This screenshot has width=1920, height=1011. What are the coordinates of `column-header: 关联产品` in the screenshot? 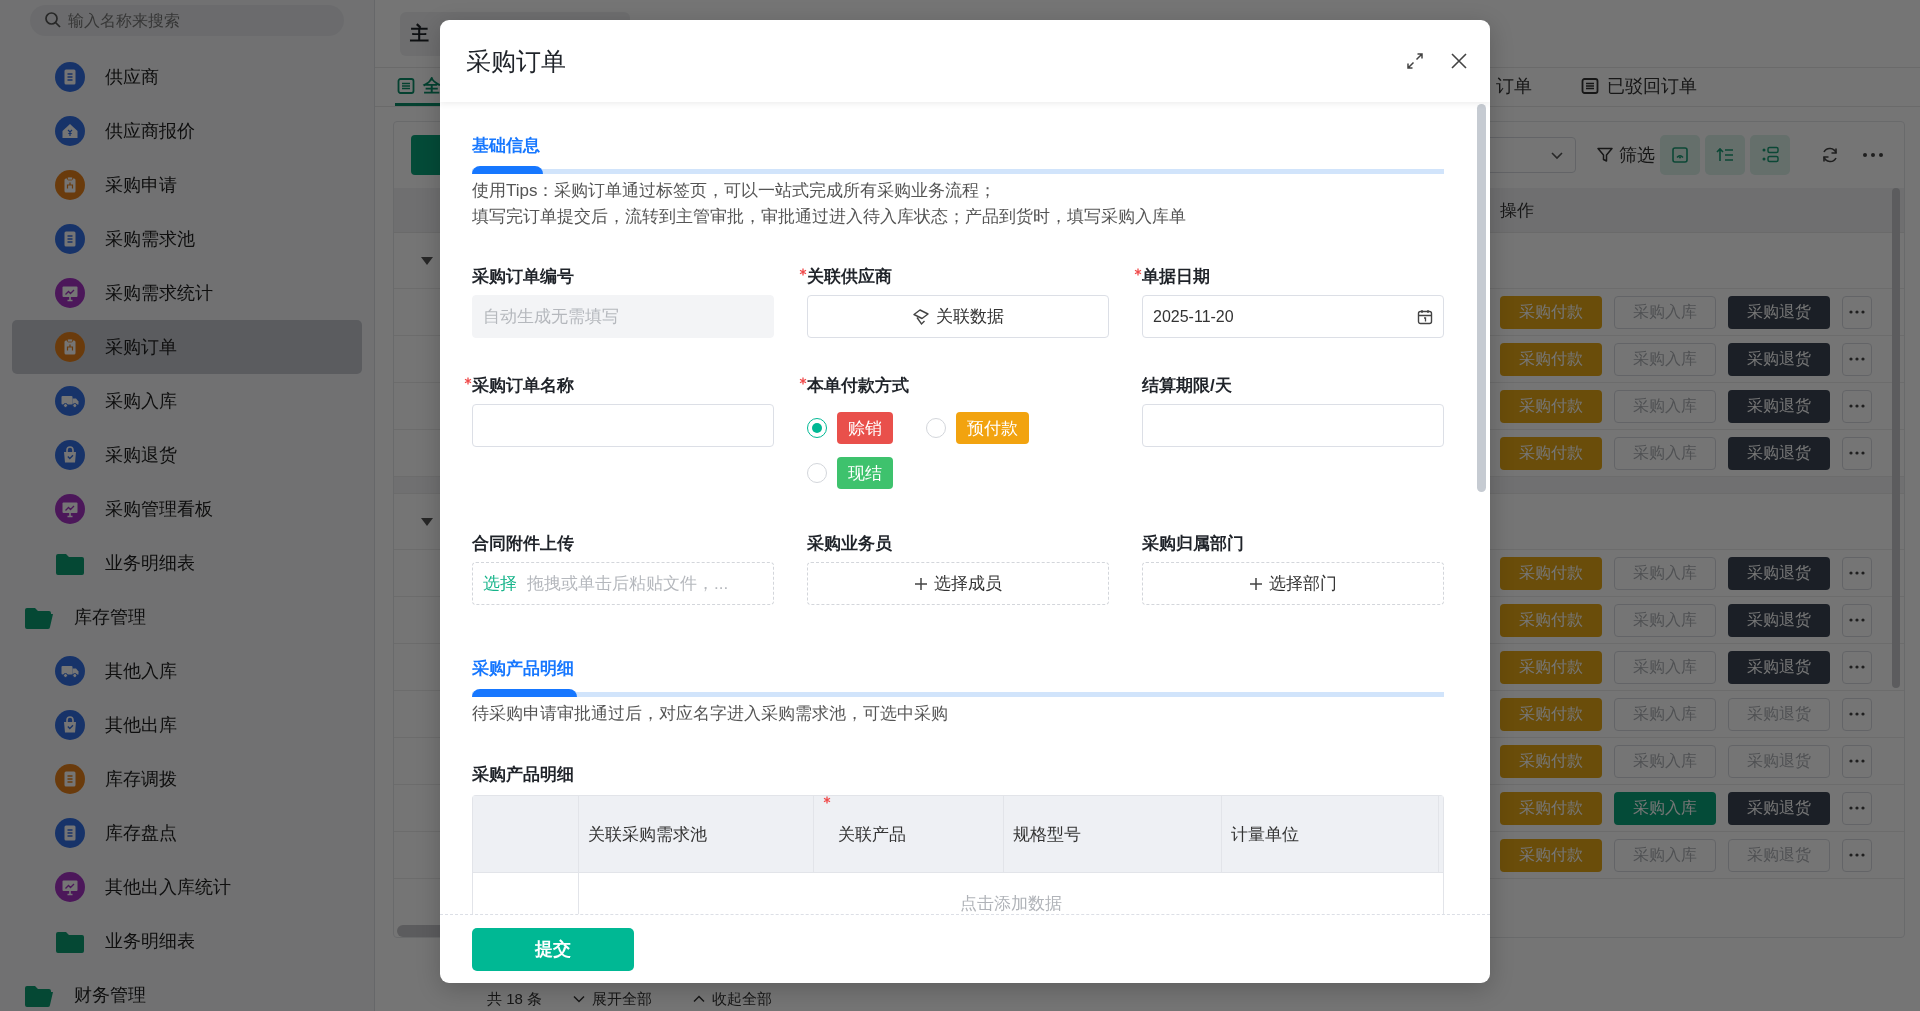 It's located at (872, 834).